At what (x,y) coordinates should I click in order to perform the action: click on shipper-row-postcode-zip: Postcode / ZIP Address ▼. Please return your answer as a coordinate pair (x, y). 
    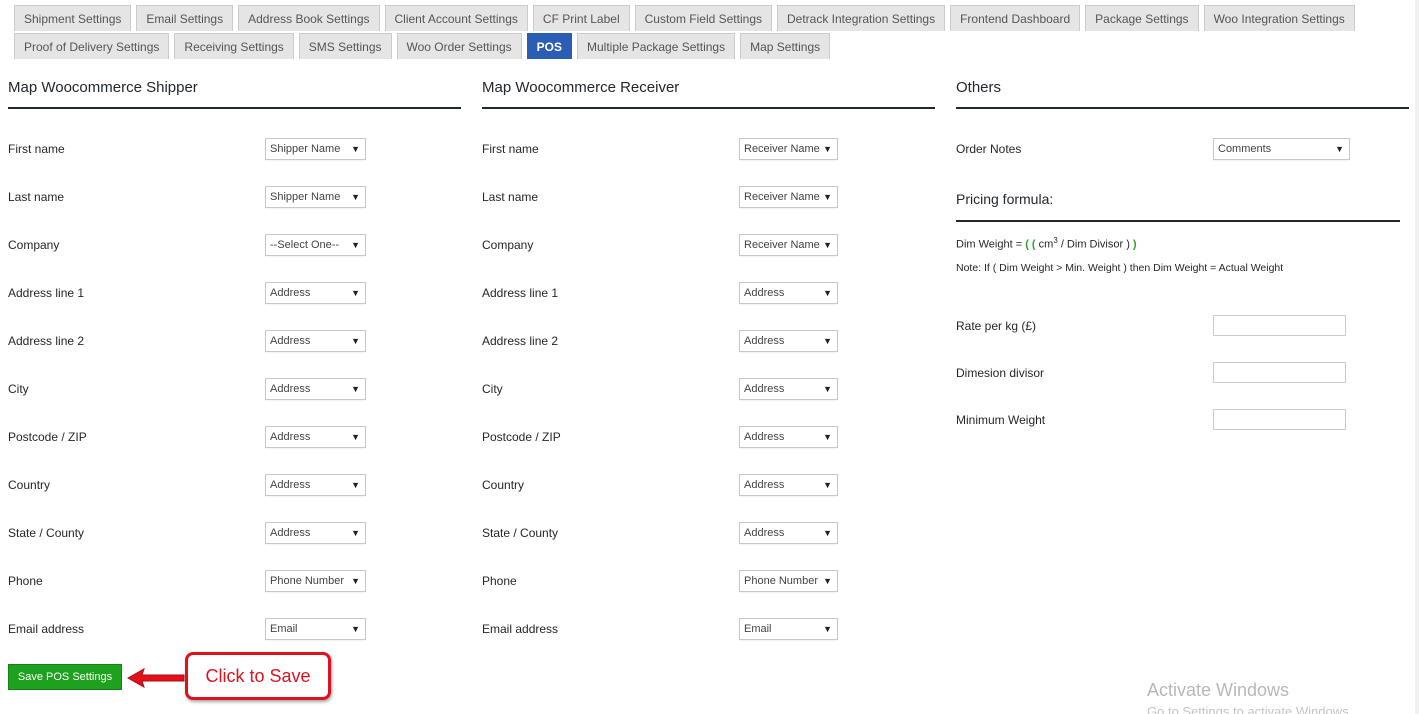
    Looking at the image, I should click on (234, 437).